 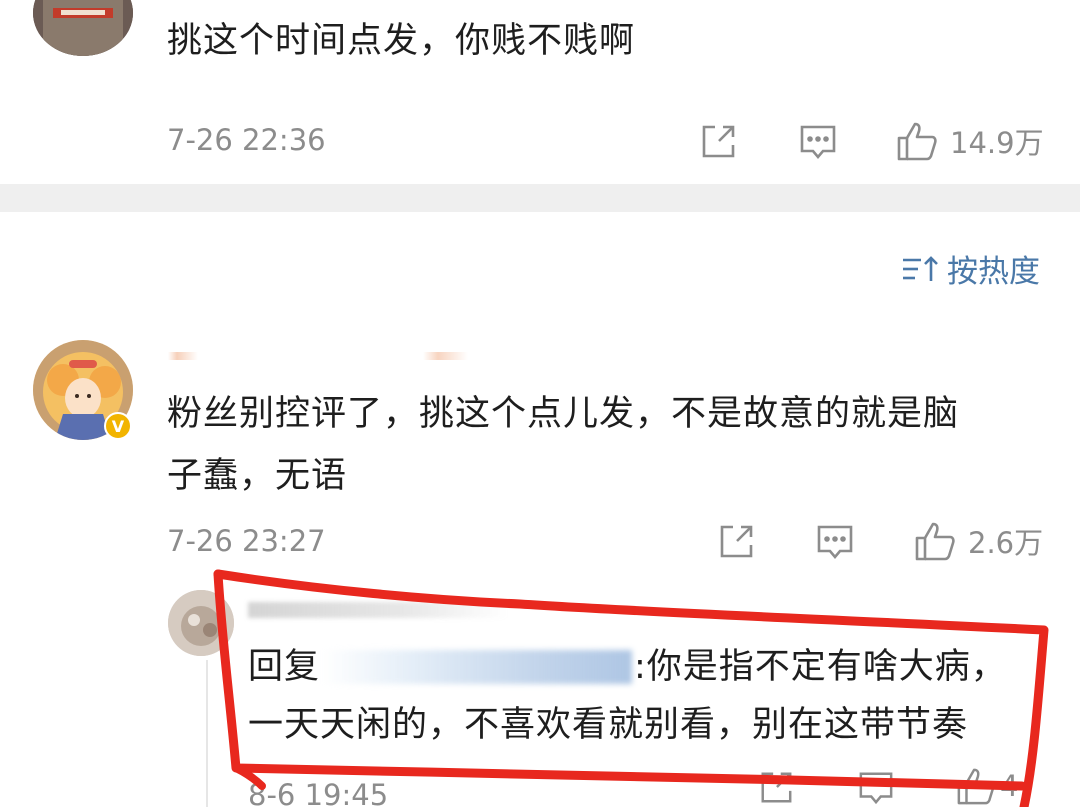 I want to click on comment-timestamp: 7-26 23:27, so click(x=246, y=541).